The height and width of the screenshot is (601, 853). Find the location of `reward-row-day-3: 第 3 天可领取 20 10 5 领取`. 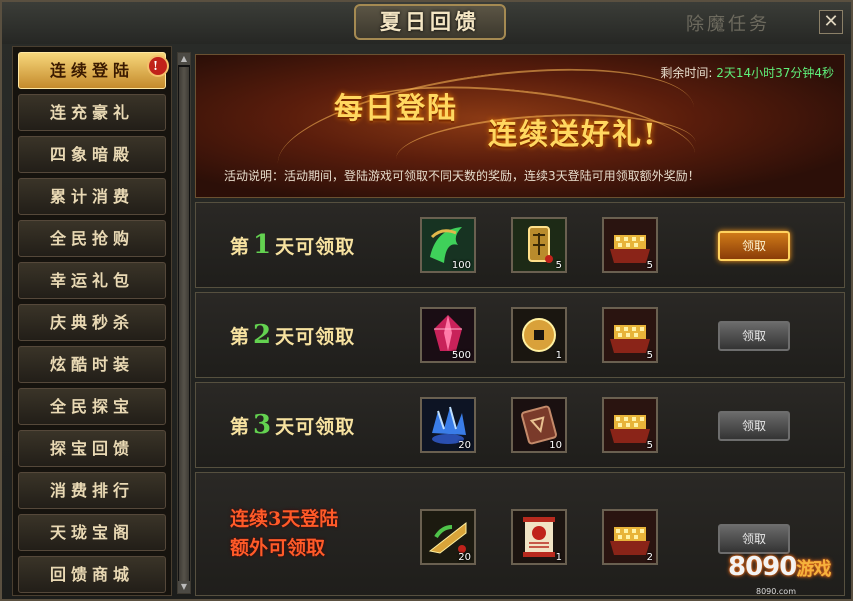

reward-row-day-3: 第 3 天可领取 20 10 5 领取 is located at coordinates (520, 425).